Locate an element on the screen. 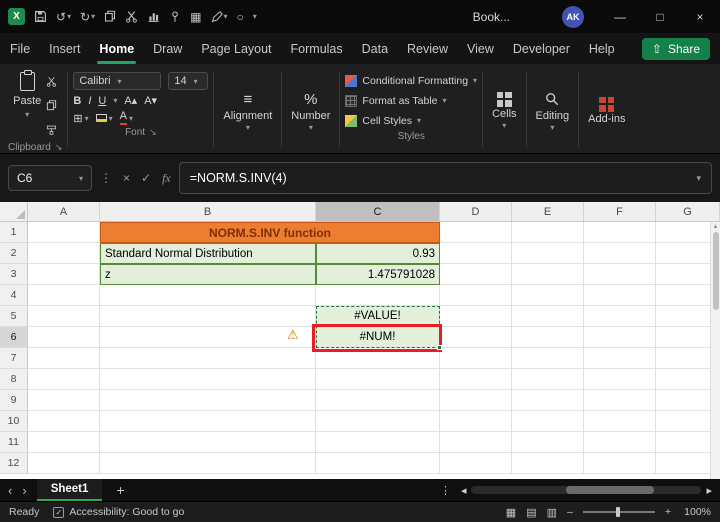 Image resolution: width=720 pixels, height=522 pixels. editing-group-button: Editing ▾ is located at coordinates (553, 109).